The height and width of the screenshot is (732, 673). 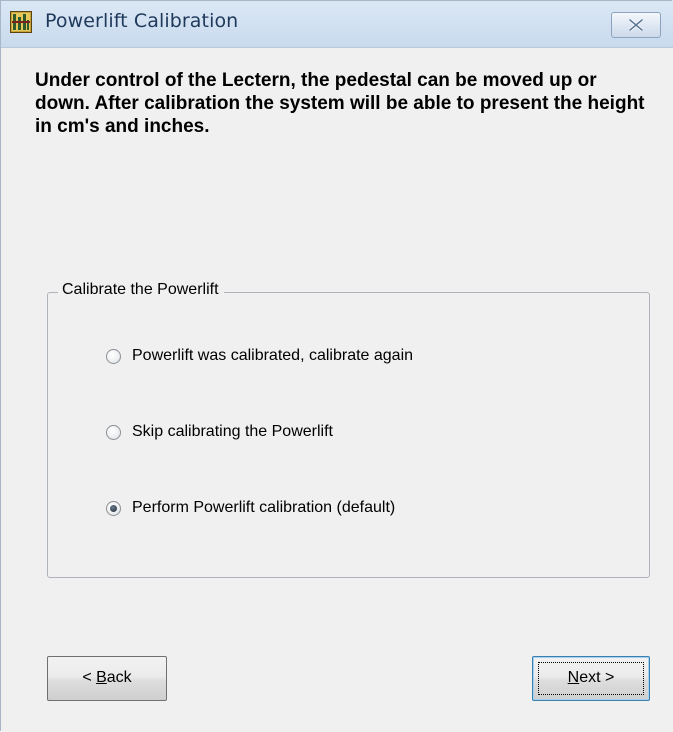 I want to click on radio-skip-calibration: Skip calibrating the Powerlift, so click(x=219, y=432).